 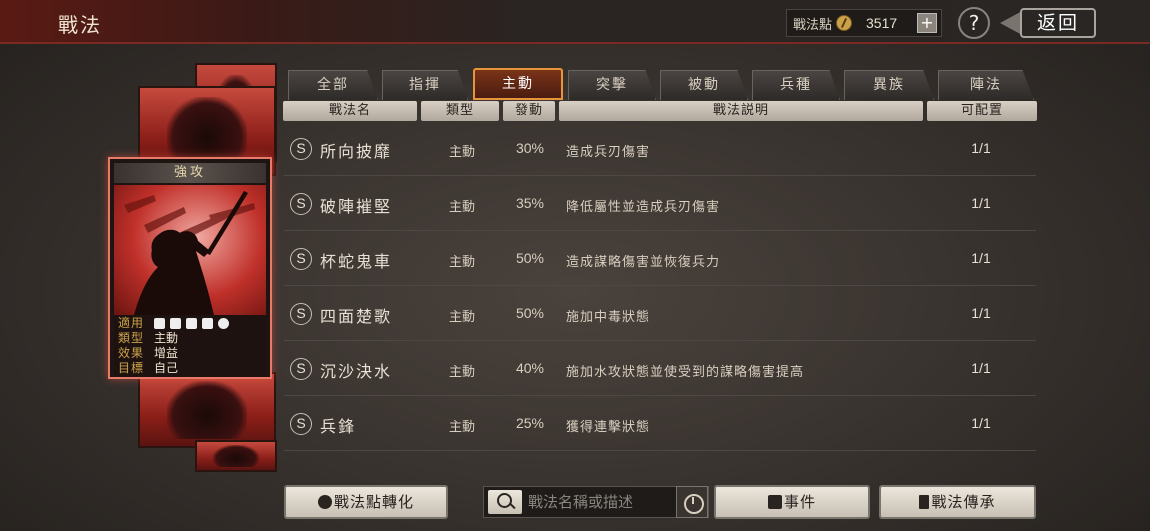 I want to click on history-clock-icon, so click(x=692, y=502).